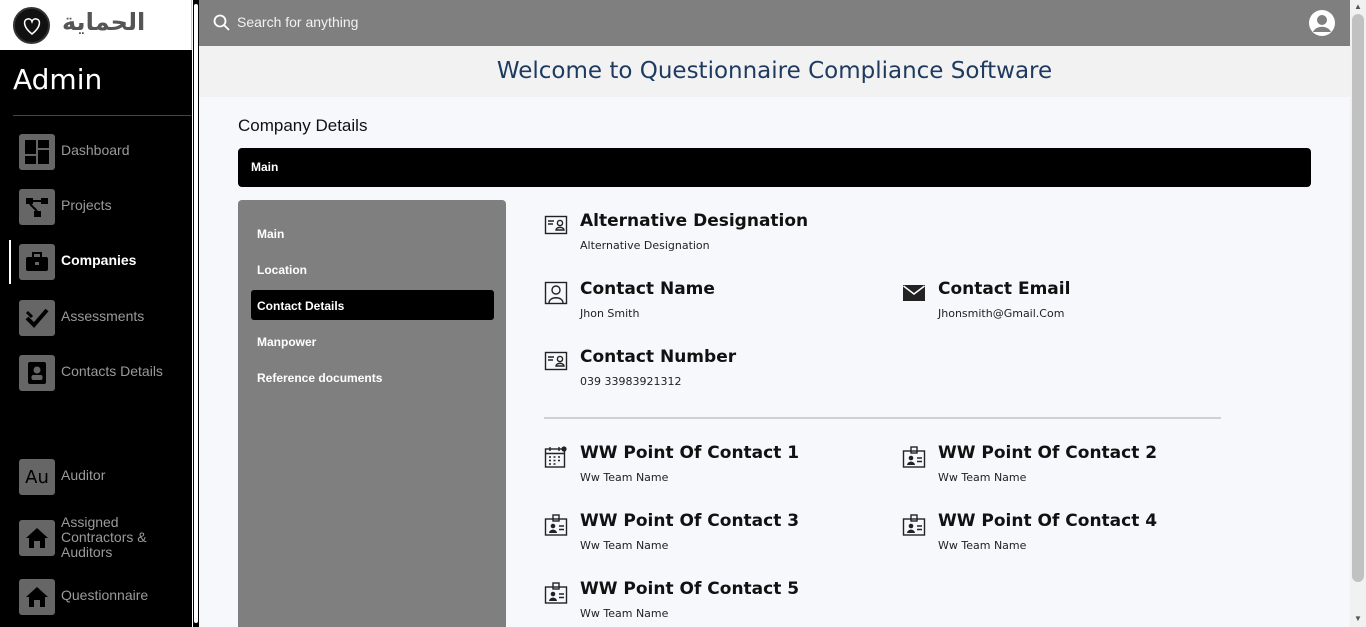 This screenshot has width=1366, height=627. What do you see at coordinates (714, 304) in the screenshot?
I see `field-contact-name: Contact Name Jhon Smith` at bounding box center [714, 304].